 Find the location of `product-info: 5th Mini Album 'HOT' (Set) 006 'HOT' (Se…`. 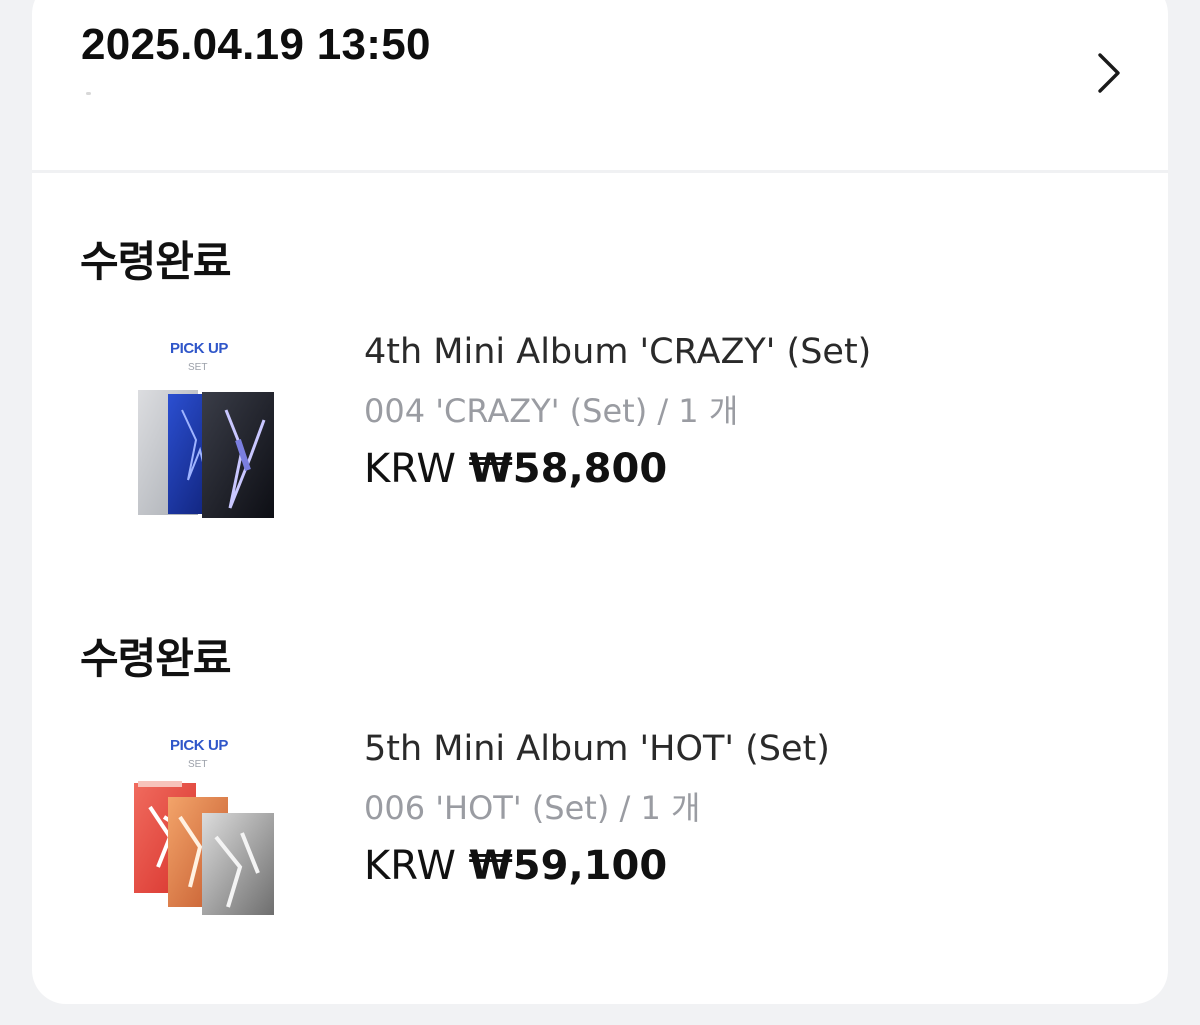

product-info: 5th Mini Album 'HOT' (Set) 006 'HOT' (Se… is located at coordinates (597, 809).